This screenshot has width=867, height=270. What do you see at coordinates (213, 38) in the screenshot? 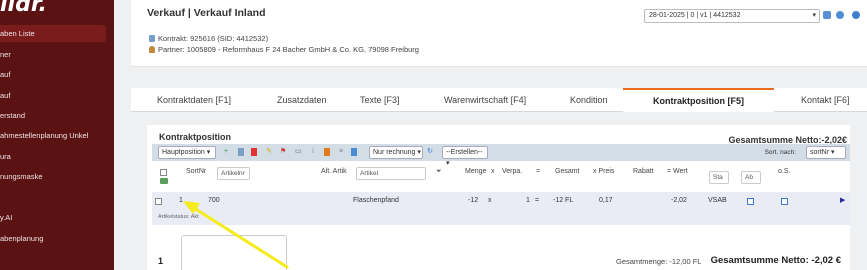
I see `contract-text: Kontrakt: 925616 (SID: 4412532)` at bounding box center [213, 38].